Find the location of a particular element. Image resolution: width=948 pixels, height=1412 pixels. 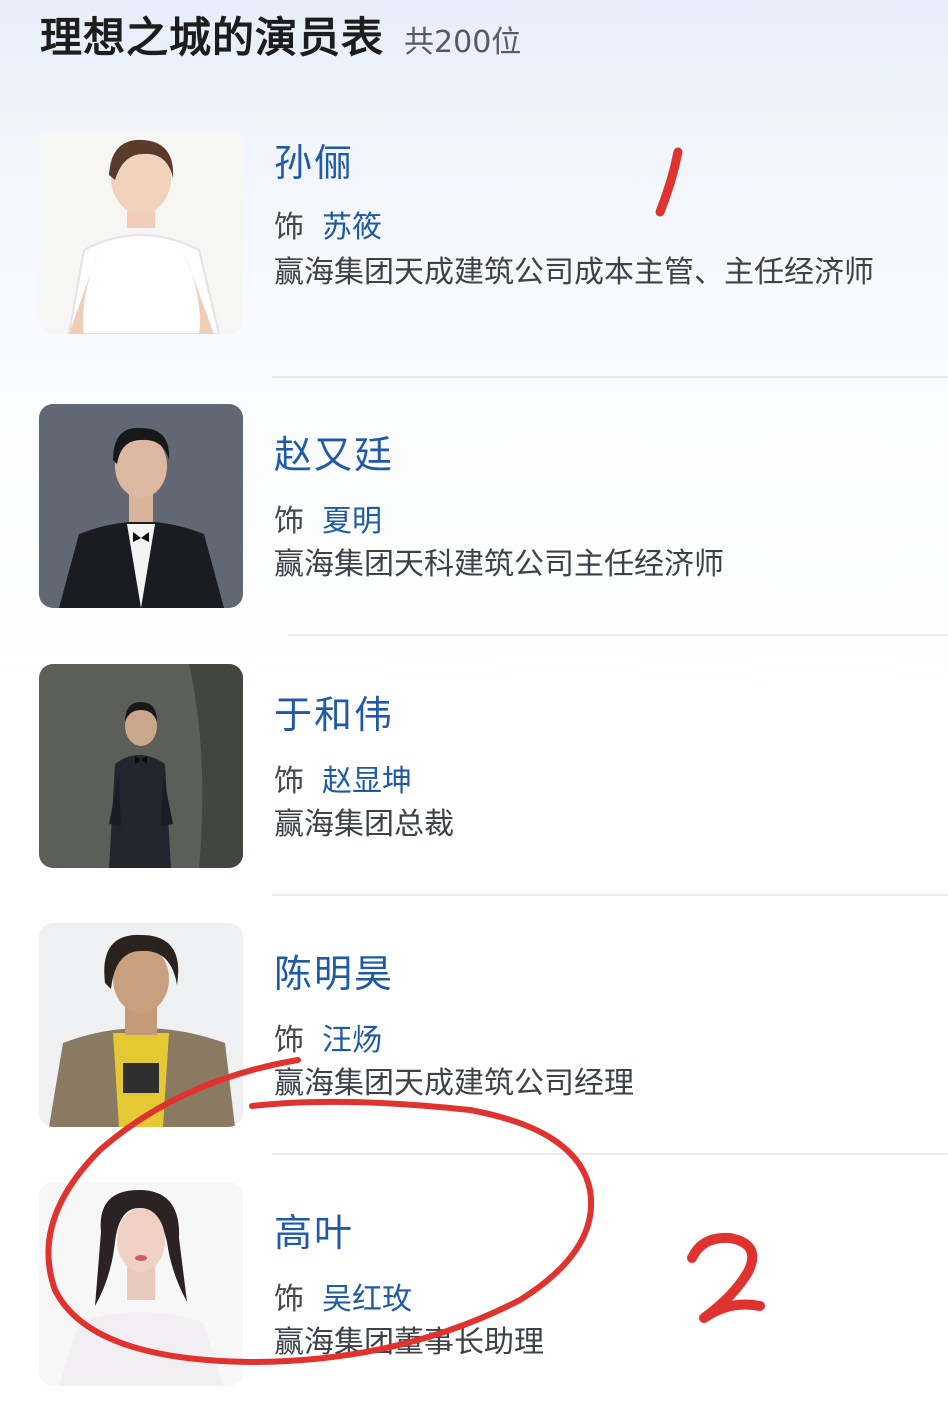

page-title: 理想之城的演员表 is located at coordinates (212, 37).